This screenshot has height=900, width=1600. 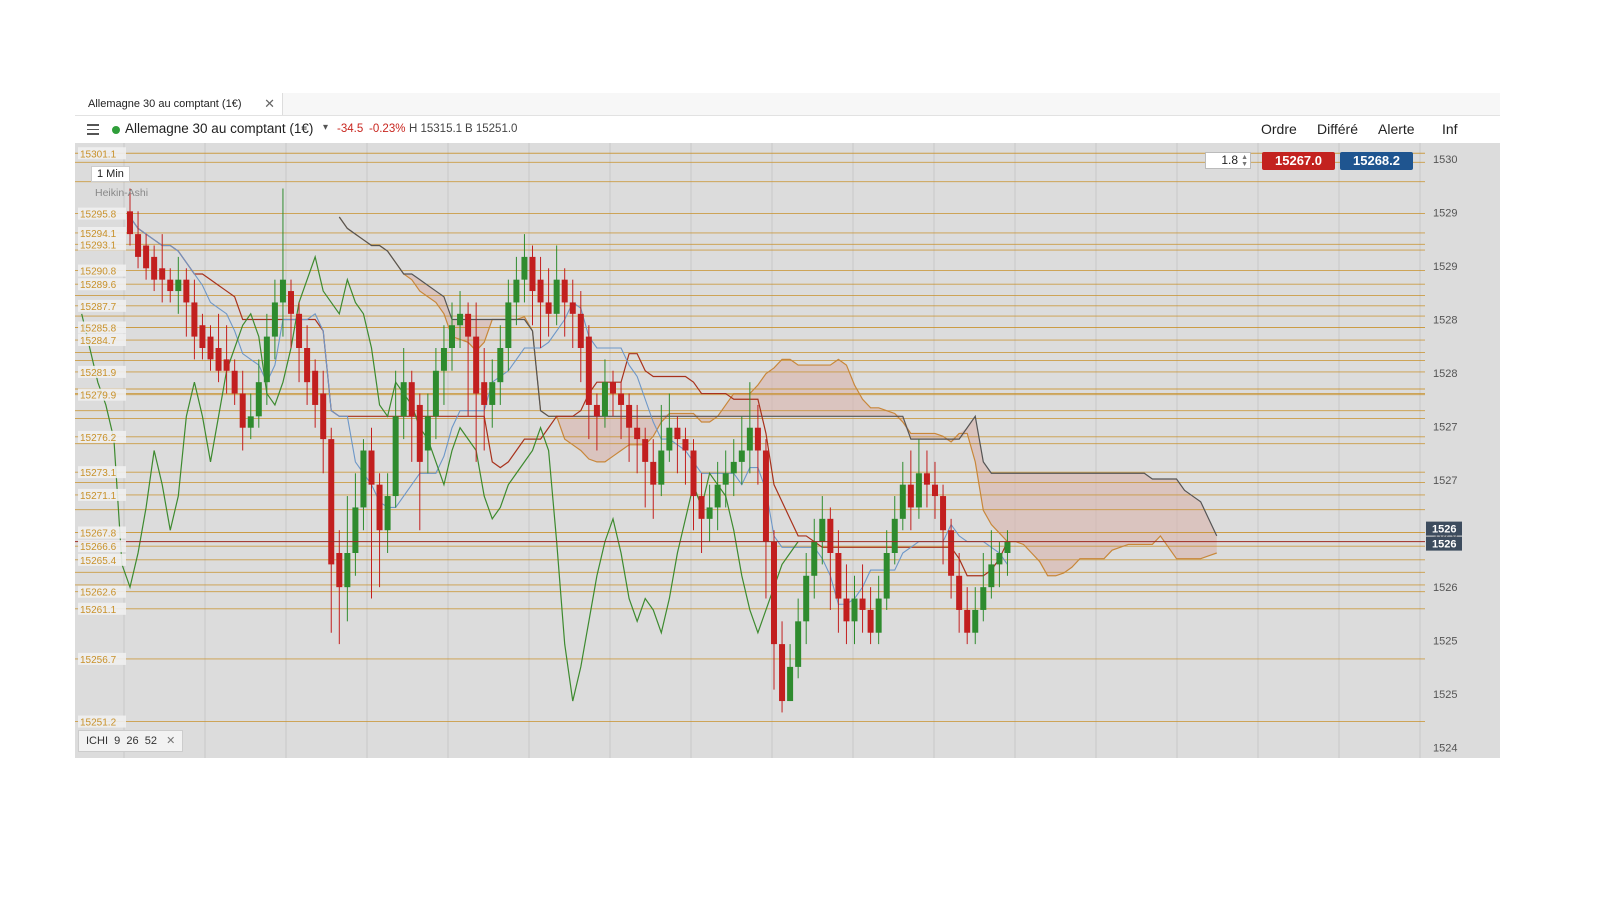 What do you see at coordinates (1337, 129) in the screenshot?
I see `deferred-order-button: Différé` at bounding box center [1337, 129].